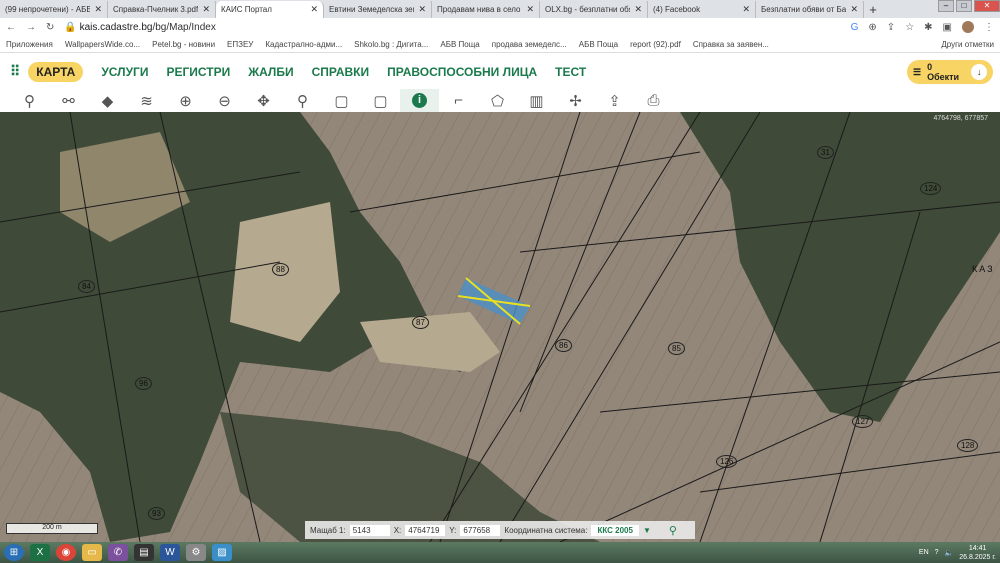 This screenshot has height=563, width=1000. I want to click on browser-tab: (4) Facebook ✕, so click(702, 9).